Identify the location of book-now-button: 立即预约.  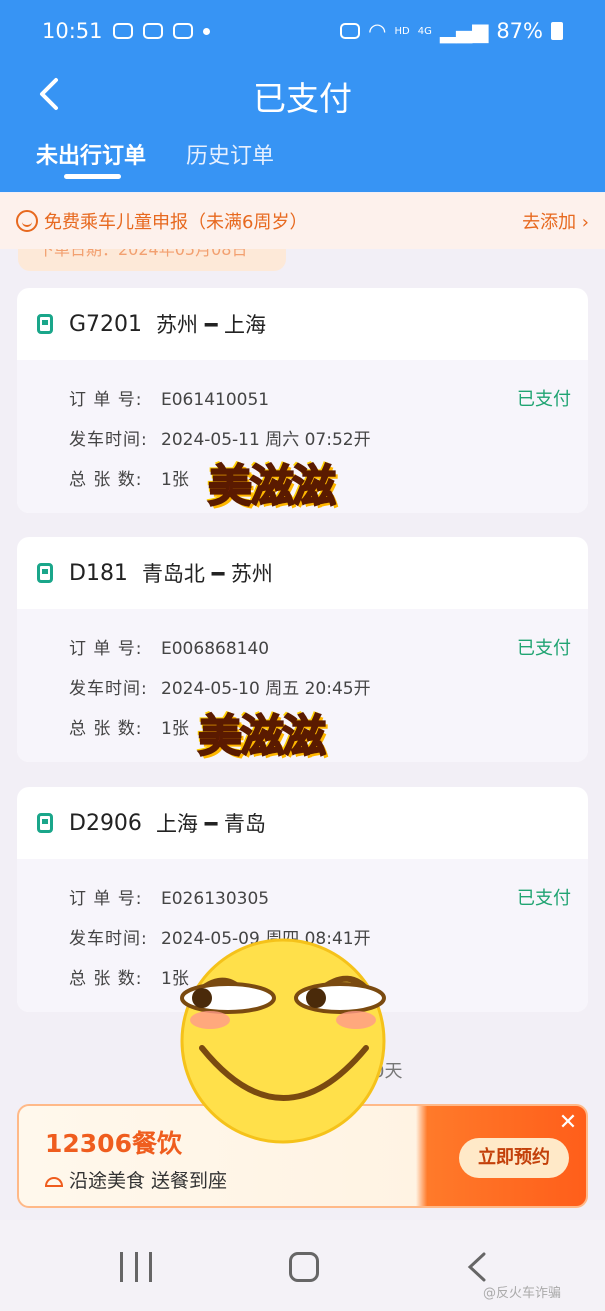
(514, 1158).